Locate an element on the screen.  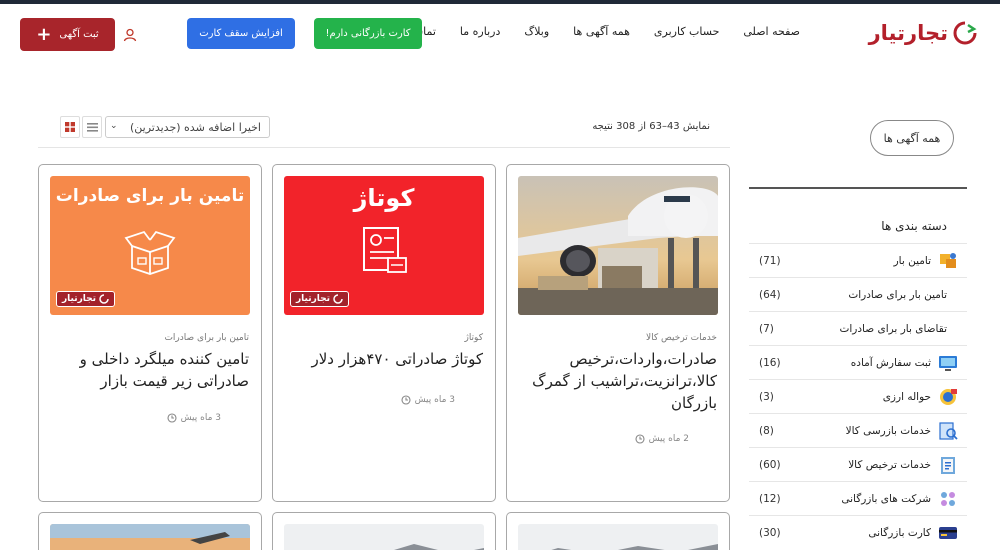
monitor-icon is located at coordinates (948, 363).